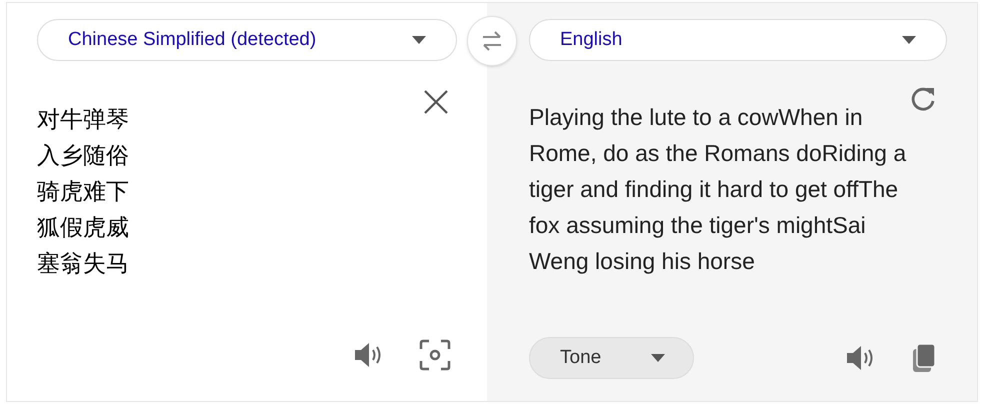  Describe the element at coordinates (435, 355) in the screenshot. I see `camera-scan-icon` at that location.